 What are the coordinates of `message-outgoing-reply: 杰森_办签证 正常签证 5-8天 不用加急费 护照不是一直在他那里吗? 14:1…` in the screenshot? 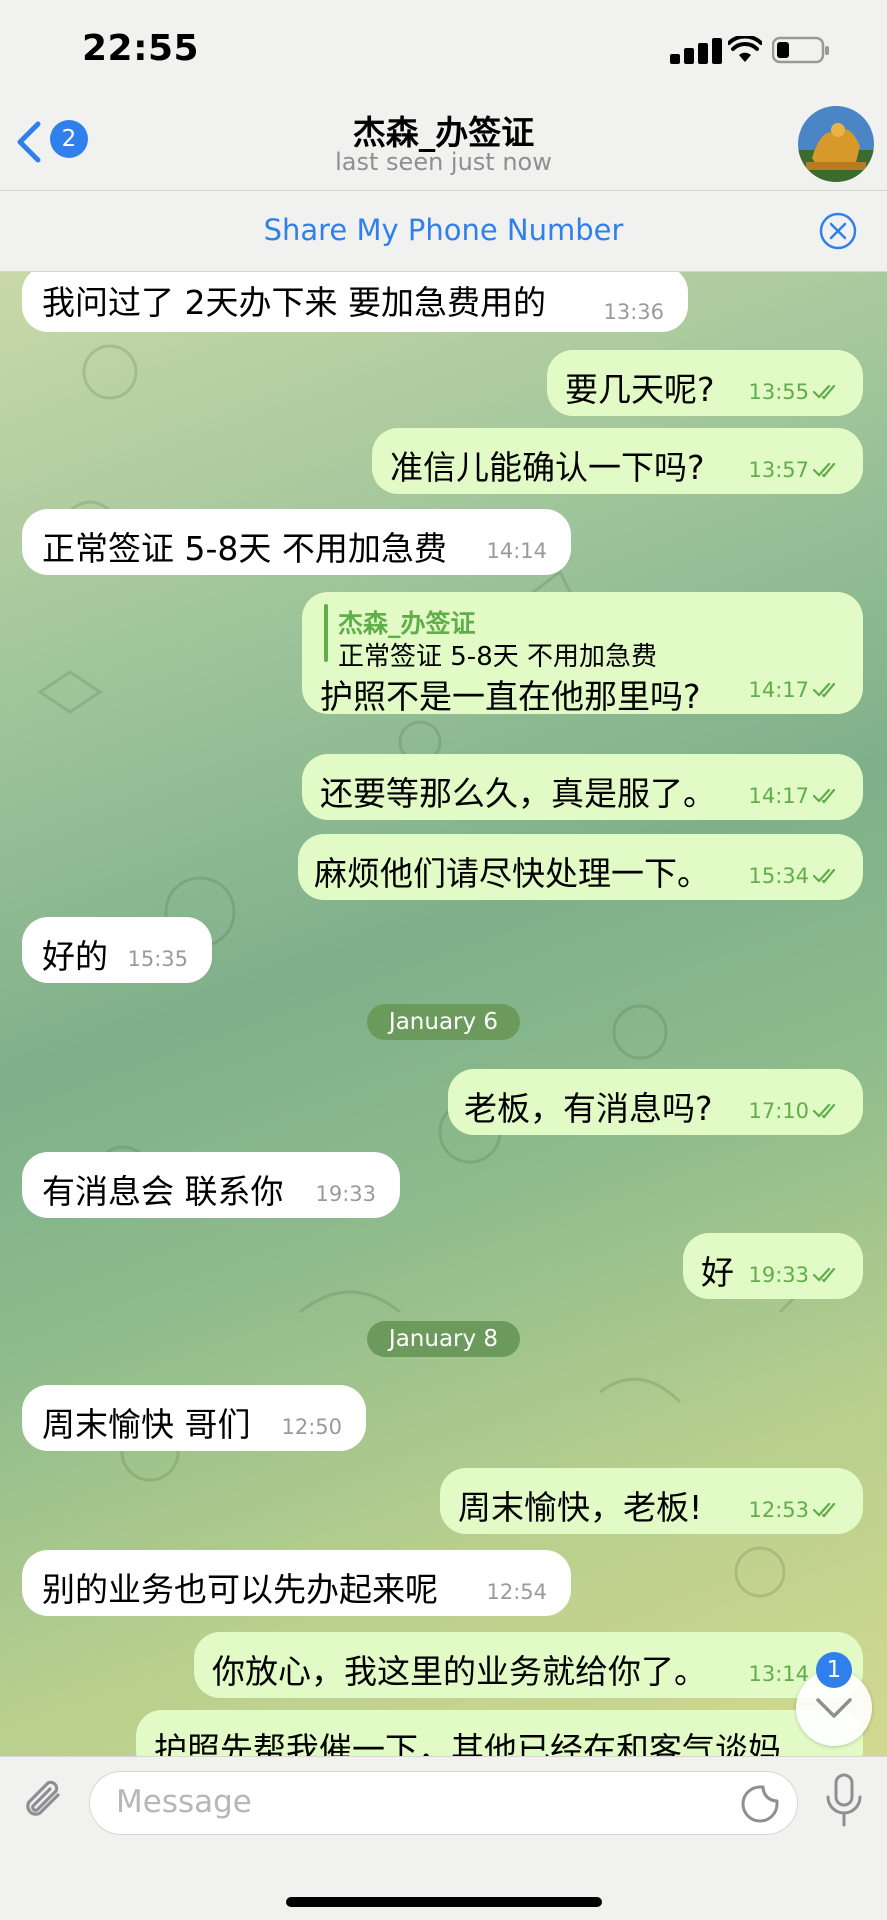 It's located at (582, 654).